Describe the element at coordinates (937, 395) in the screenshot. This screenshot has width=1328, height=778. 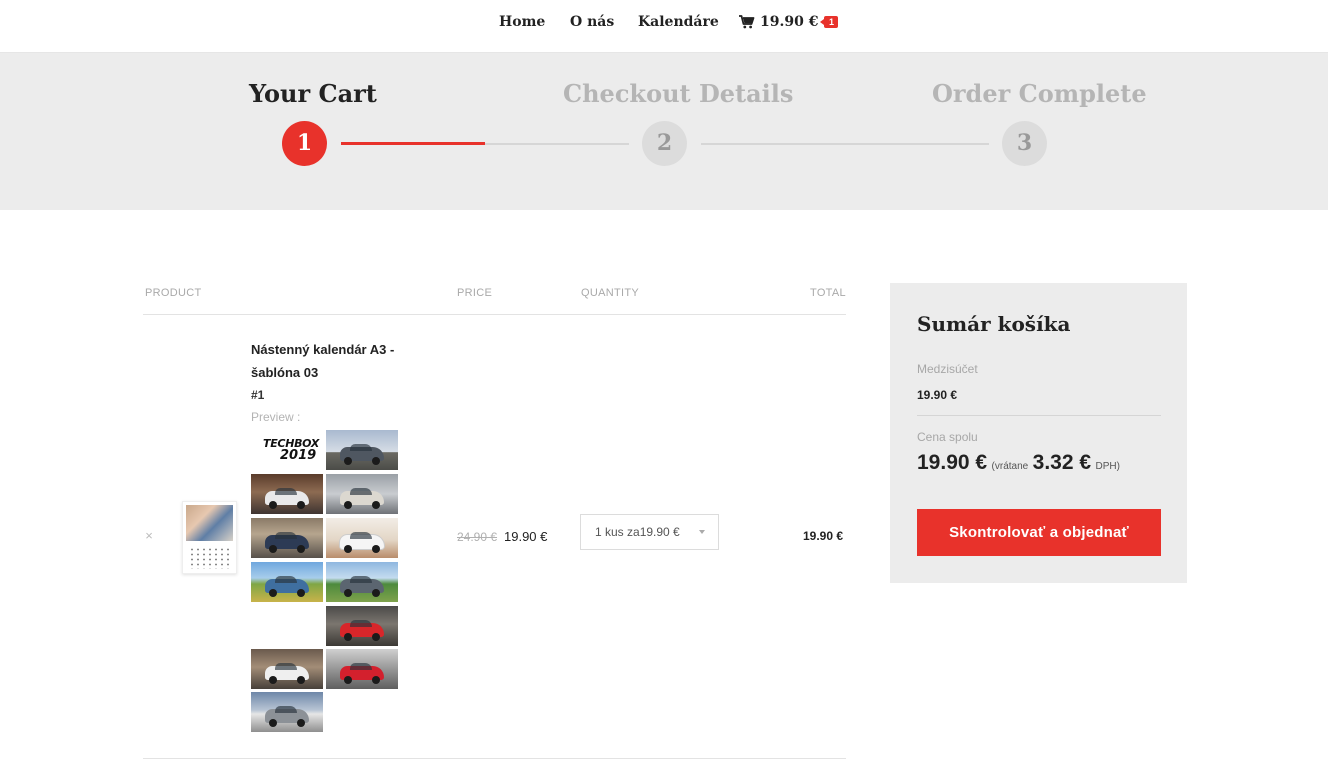
I see `subtotal-value: 19.90 €` at that location.